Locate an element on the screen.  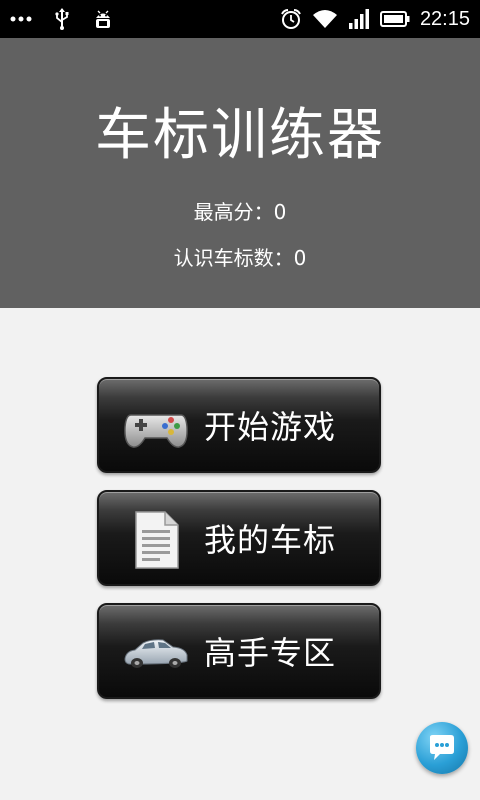
gamepad-icon is located at coordinates (156, 427).